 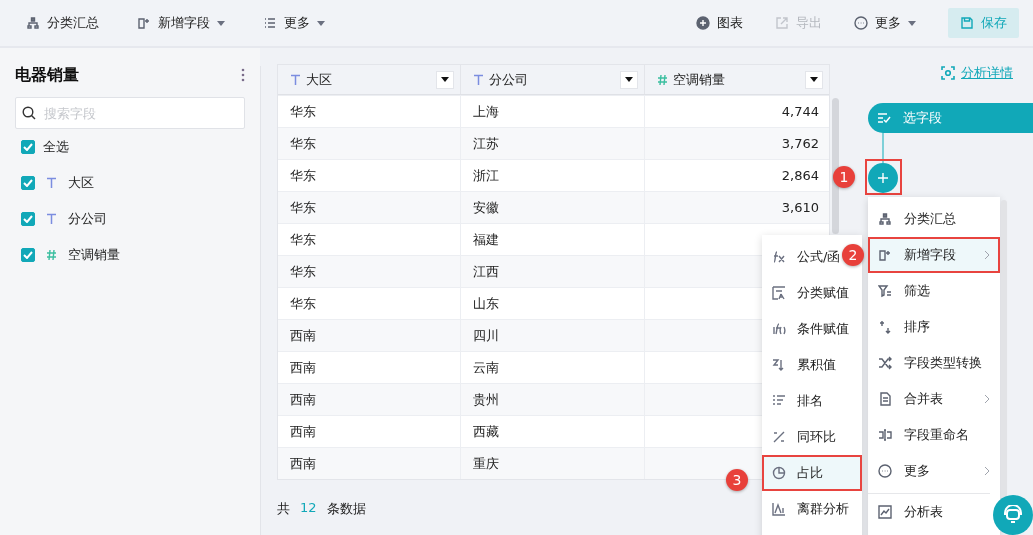 I want to click on add-step-button, so click(x=883, y=178).